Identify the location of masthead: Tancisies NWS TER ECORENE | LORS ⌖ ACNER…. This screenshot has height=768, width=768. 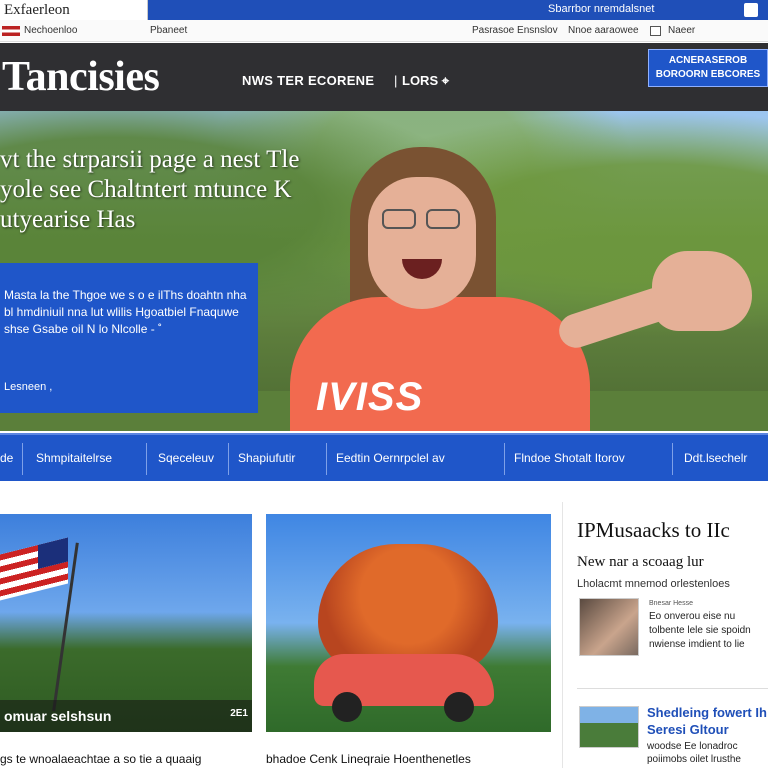
(384, 77).